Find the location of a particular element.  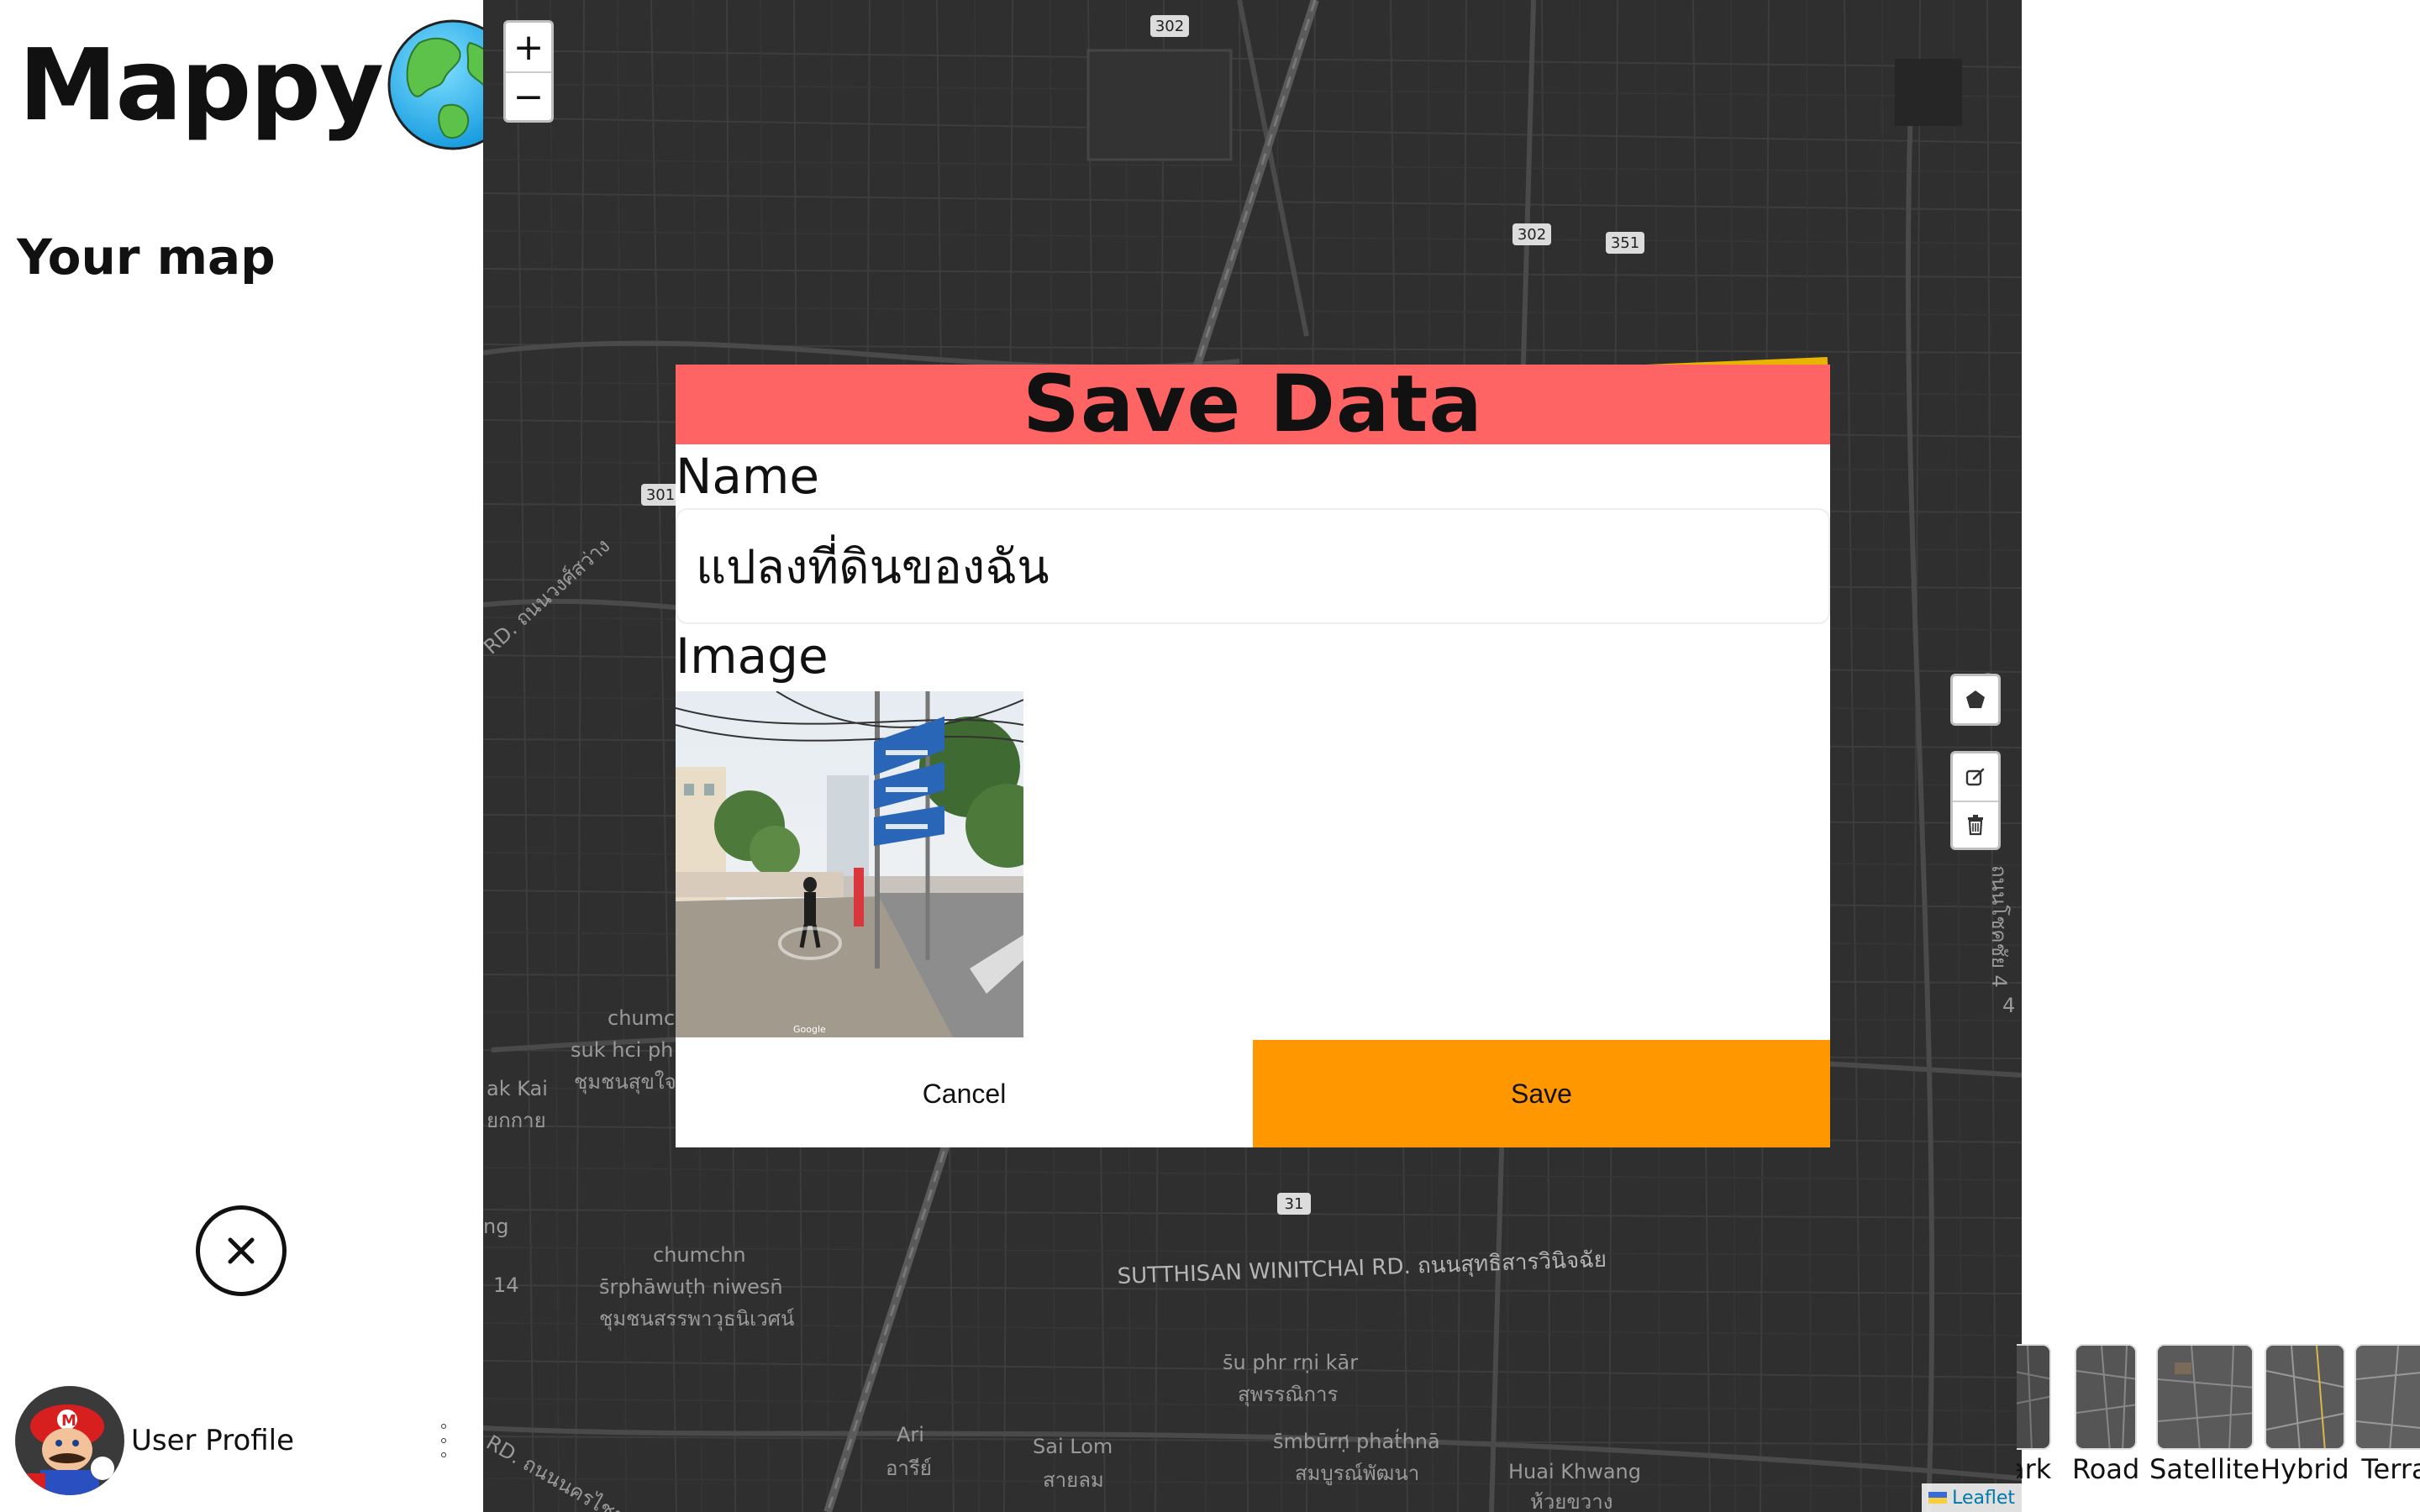

pentagon-icon is located at coordinates (1976, 699).